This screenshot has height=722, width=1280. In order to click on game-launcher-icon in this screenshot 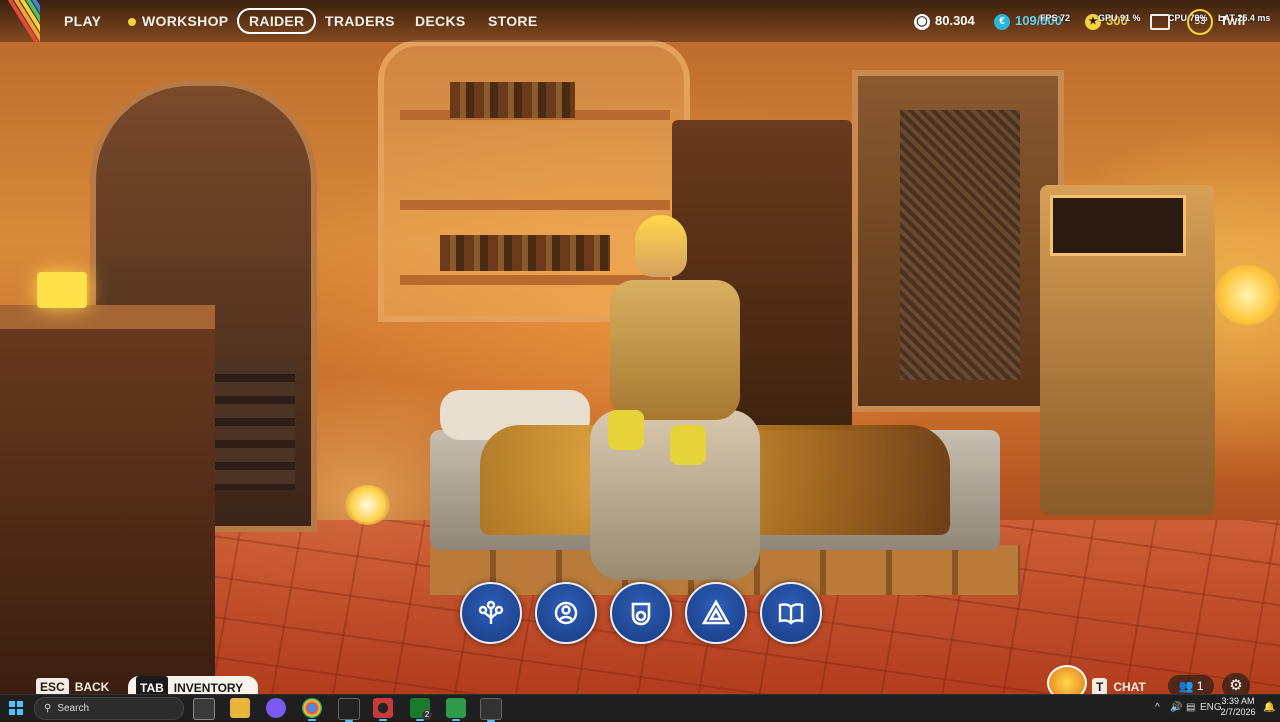, I will do `click(349, 710)`.